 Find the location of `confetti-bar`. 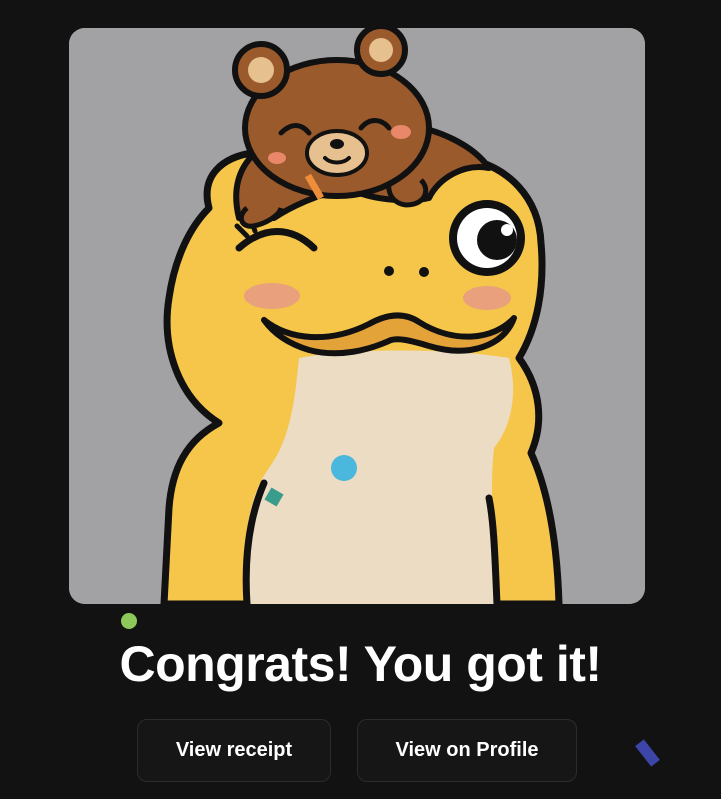

confetti-bar is located at coordinates (647, 753).